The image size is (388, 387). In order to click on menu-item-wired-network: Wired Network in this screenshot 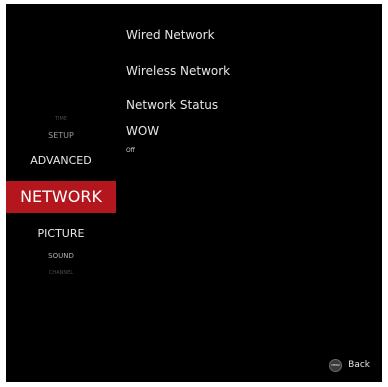, I will do `click(170, 35)`.